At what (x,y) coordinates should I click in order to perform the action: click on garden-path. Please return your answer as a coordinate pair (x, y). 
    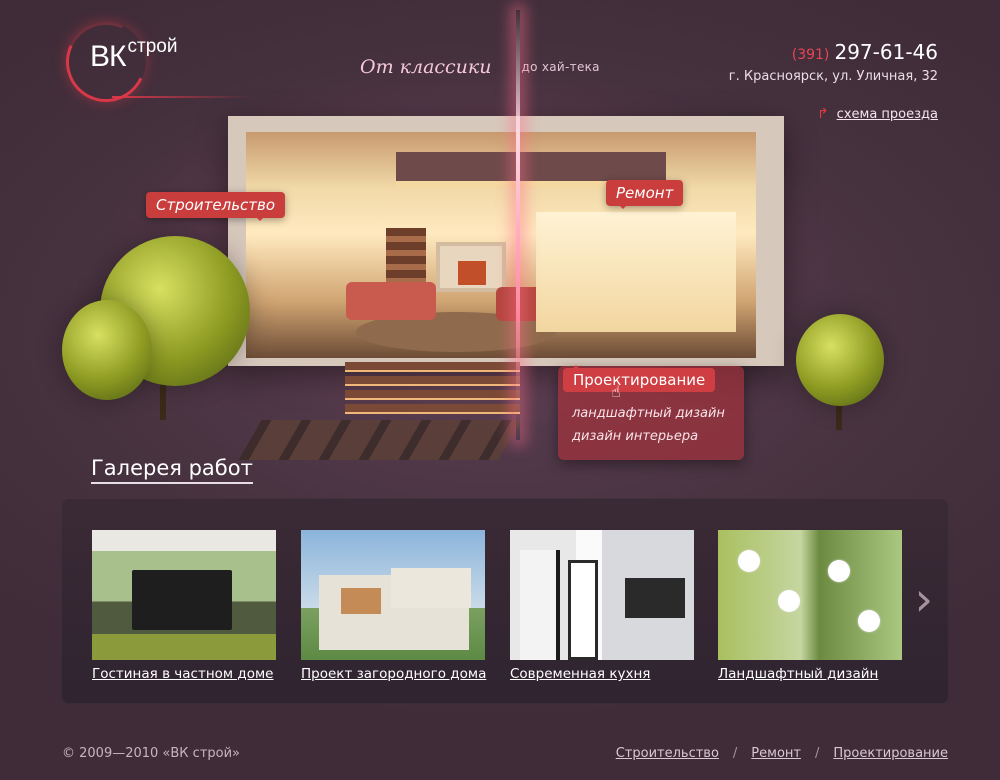
    Looking at the image, I should click on (380, 440).